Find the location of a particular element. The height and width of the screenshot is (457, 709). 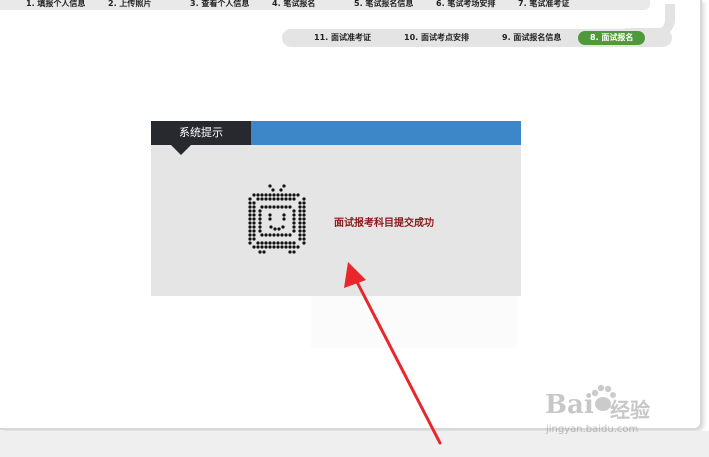

tab-interview-venue: 10. 面试考点安排 is located at coordinates (443, 38).